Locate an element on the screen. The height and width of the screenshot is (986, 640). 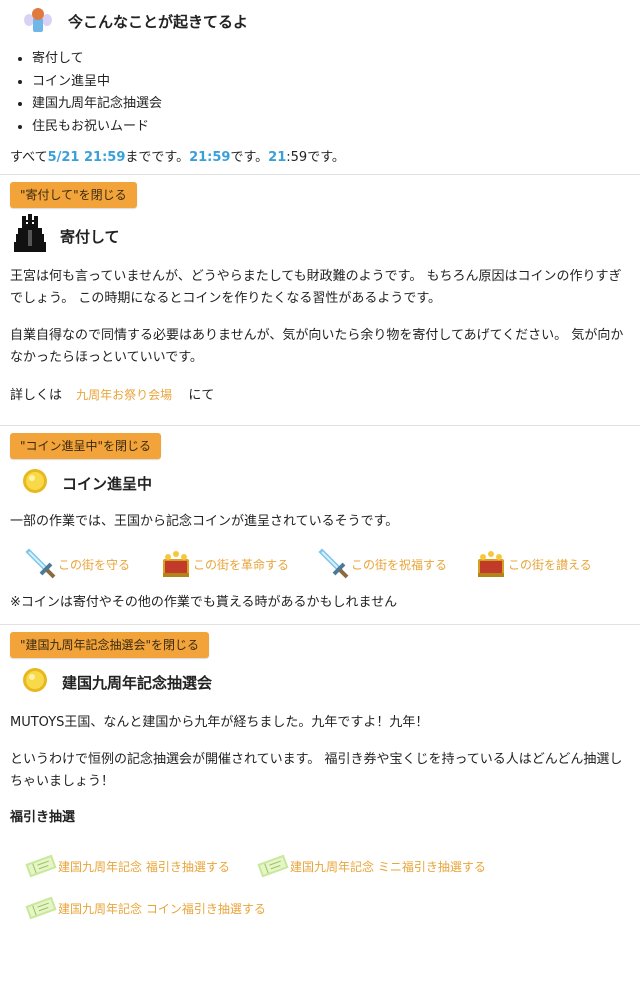
notice-title: 今こんなことが起きてるよ is located at coordinates (158, 21).